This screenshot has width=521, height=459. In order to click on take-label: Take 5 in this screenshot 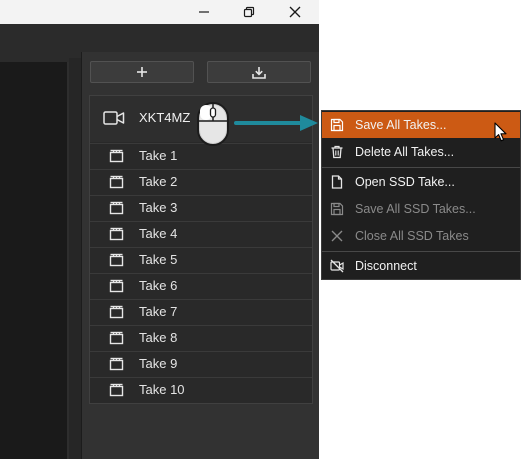, I will do `click(158, 259)`.